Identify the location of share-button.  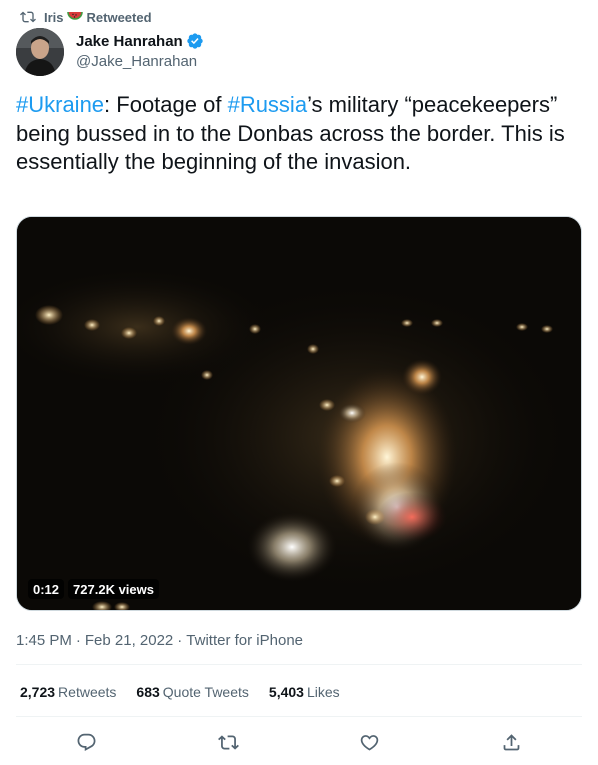
(511, 742).